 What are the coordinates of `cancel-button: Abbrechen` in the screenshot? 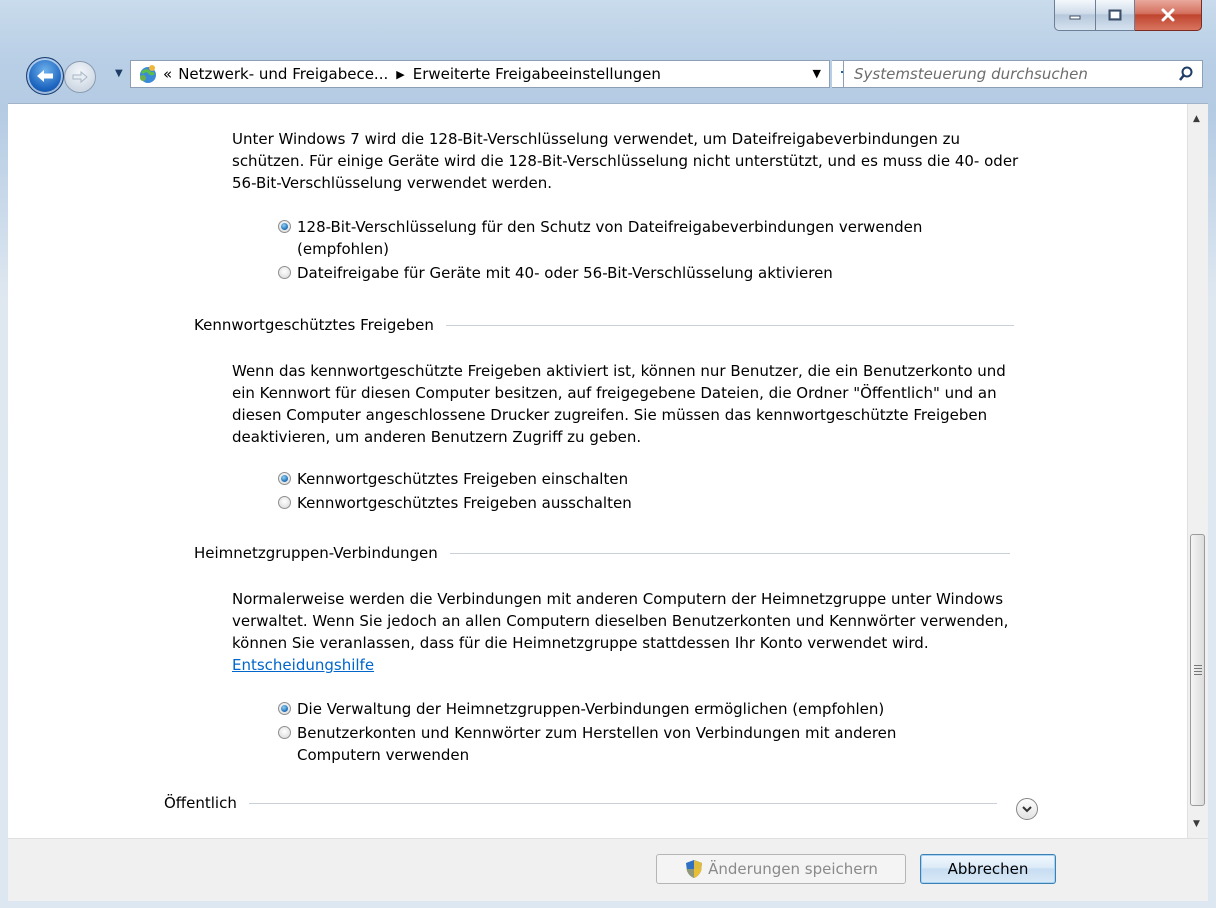 It's located at (988, 869).